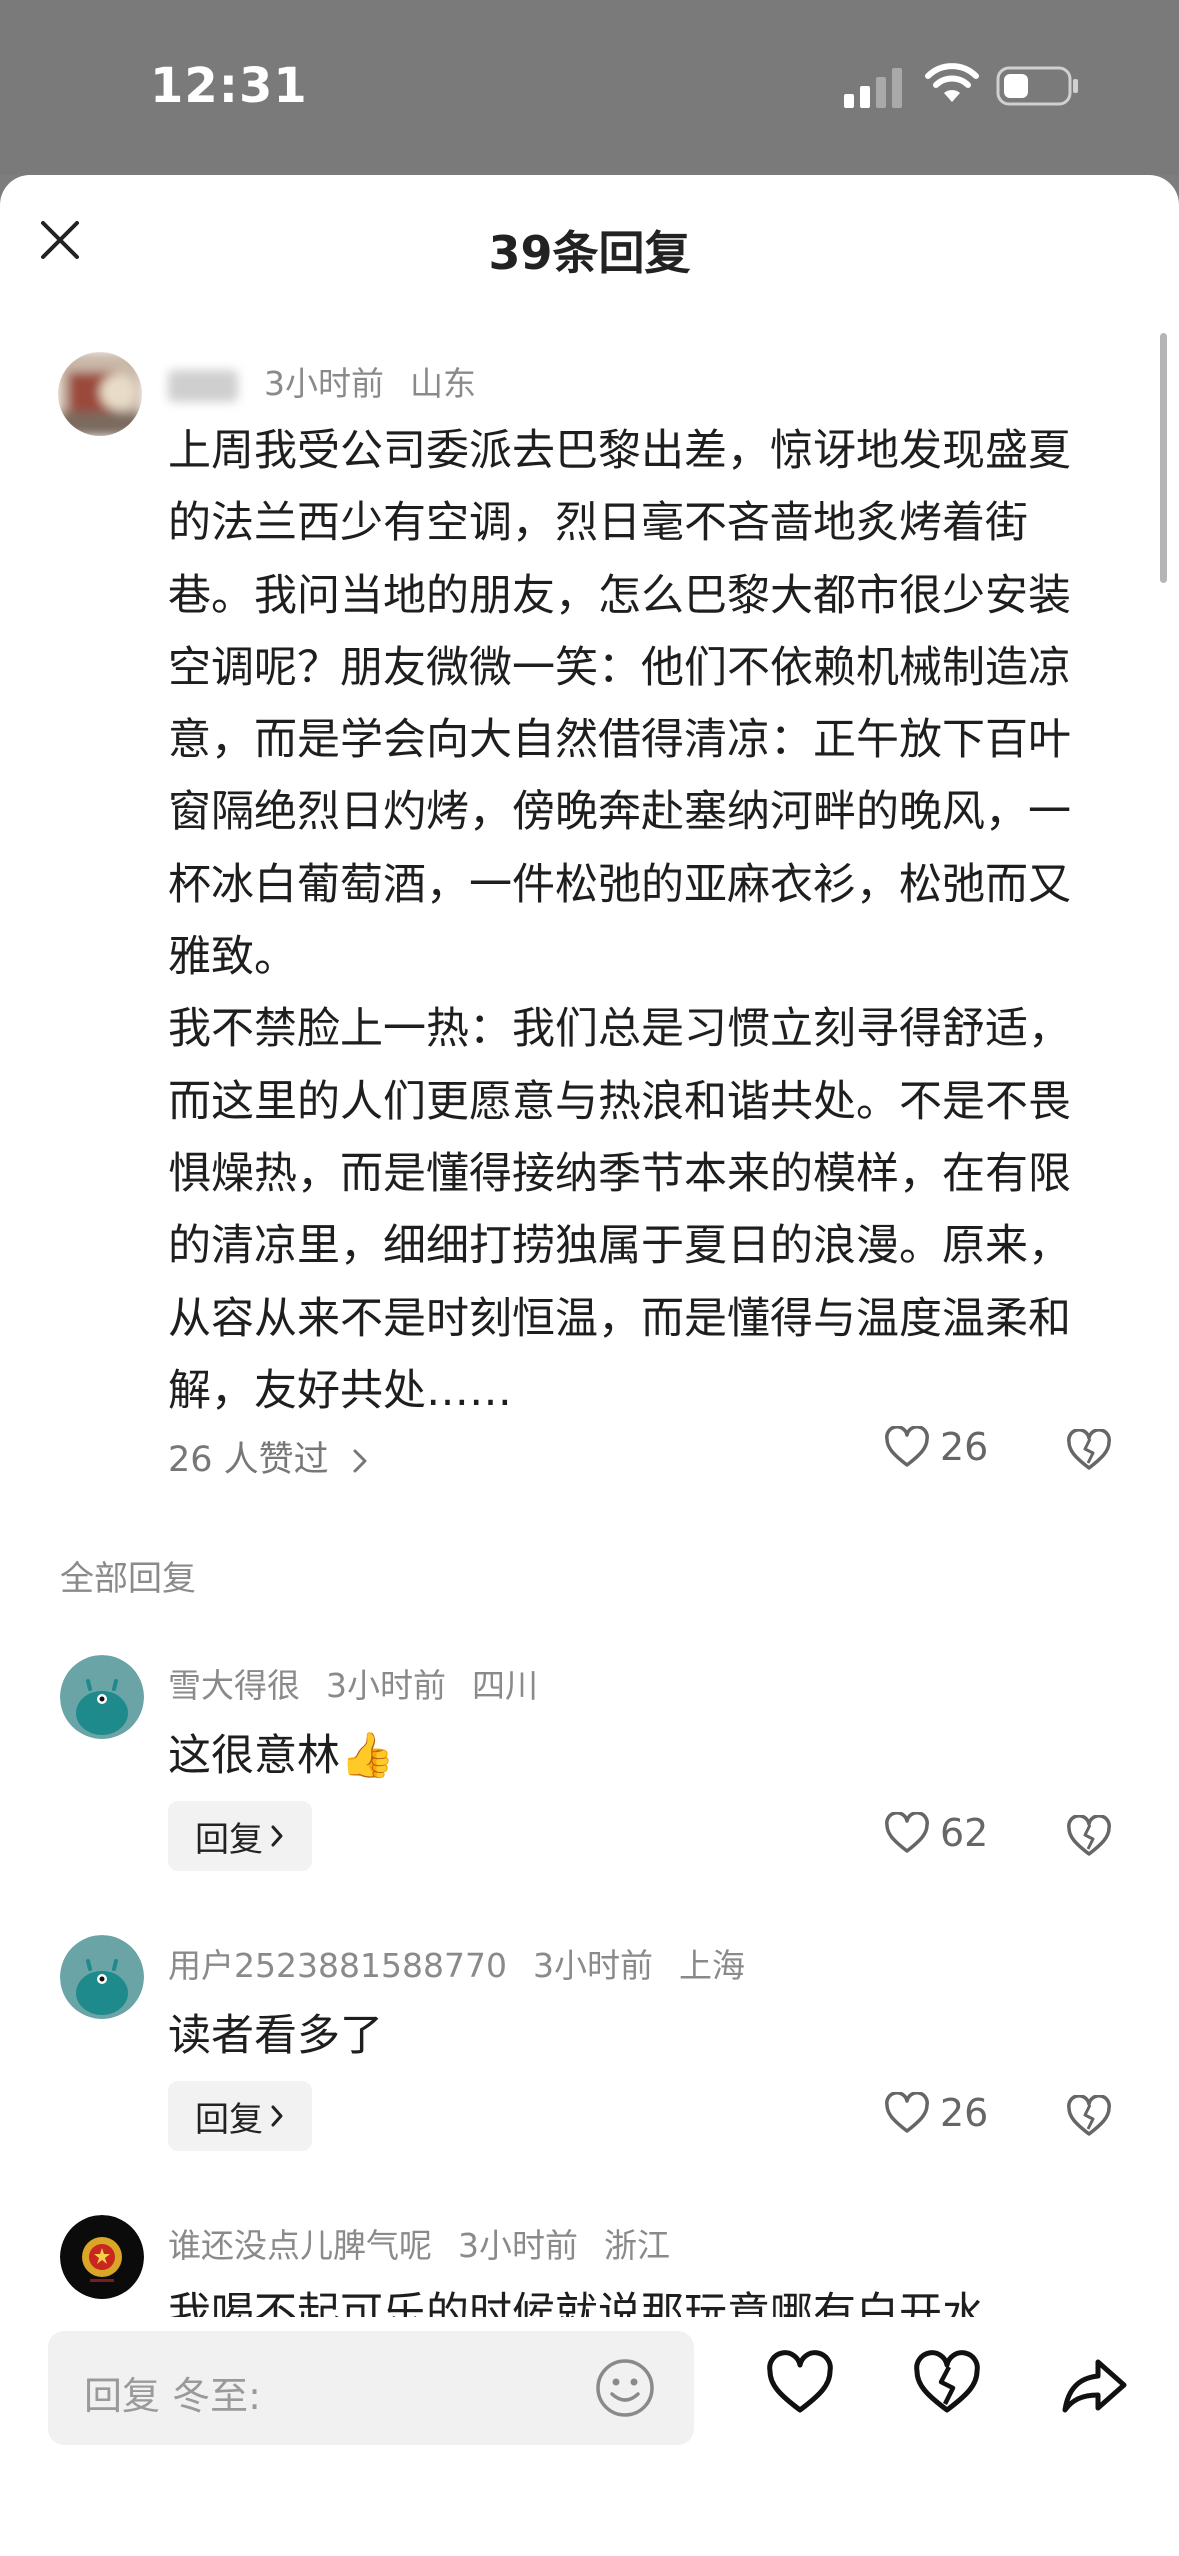 This screenshot has width=1179, height=2556. What do you see at coordinates (936, 1833) in the screenshot?
I see `like-button: 62` at bounding box center [936, 1833].